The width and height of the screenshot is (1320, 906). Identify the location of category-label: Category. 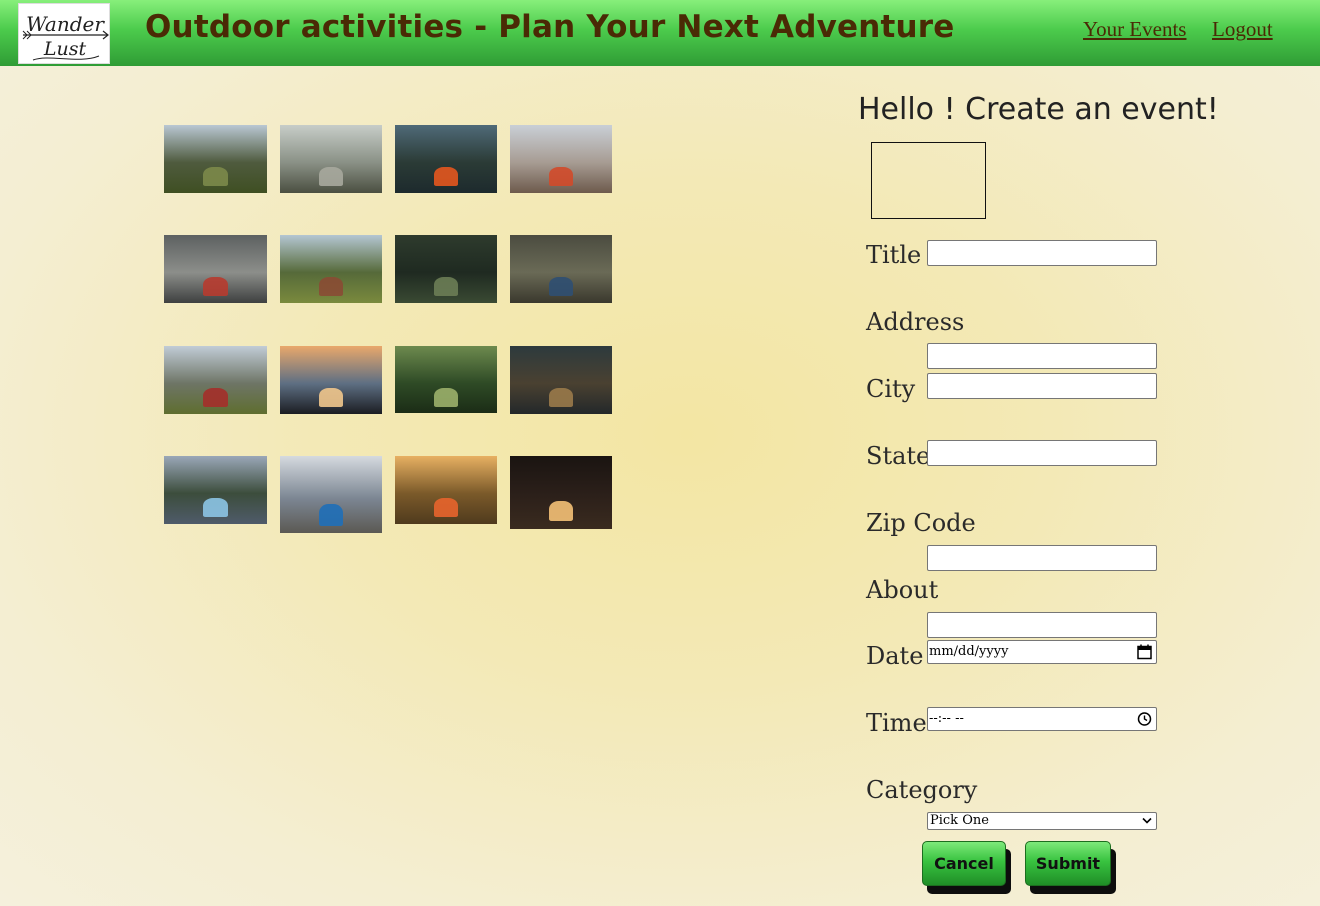
(922, 790).